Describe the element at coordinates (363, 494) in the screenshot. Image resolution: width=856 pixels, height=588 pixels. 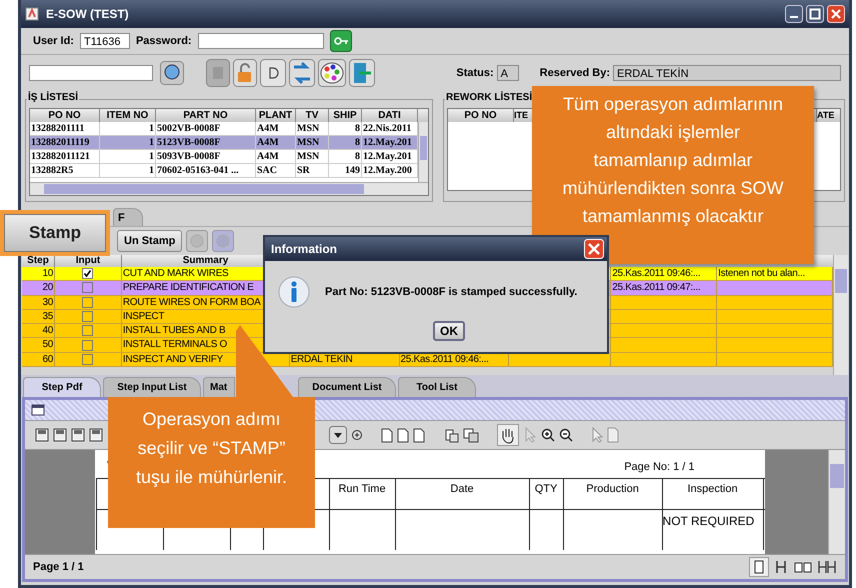
I see `table-cell: Run Time` at that location.